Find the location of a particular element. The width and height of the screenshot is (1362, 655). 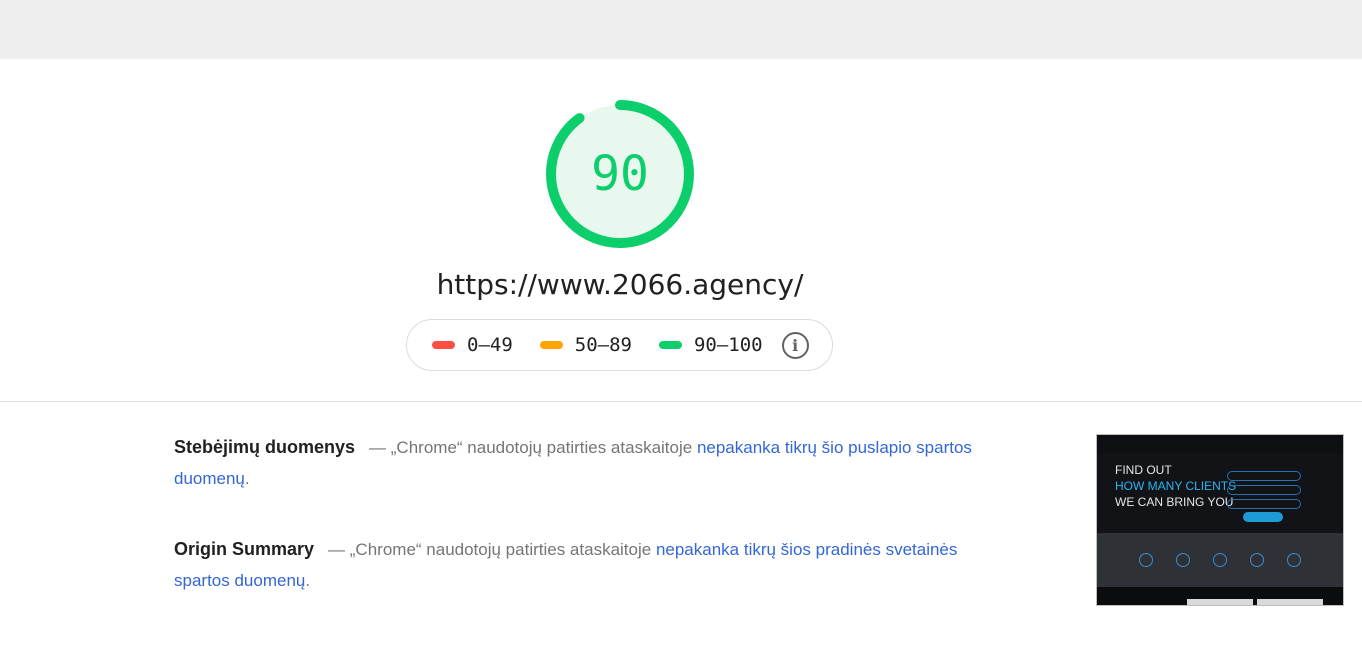

average-bar-icon is located at coordinates (551, 345).